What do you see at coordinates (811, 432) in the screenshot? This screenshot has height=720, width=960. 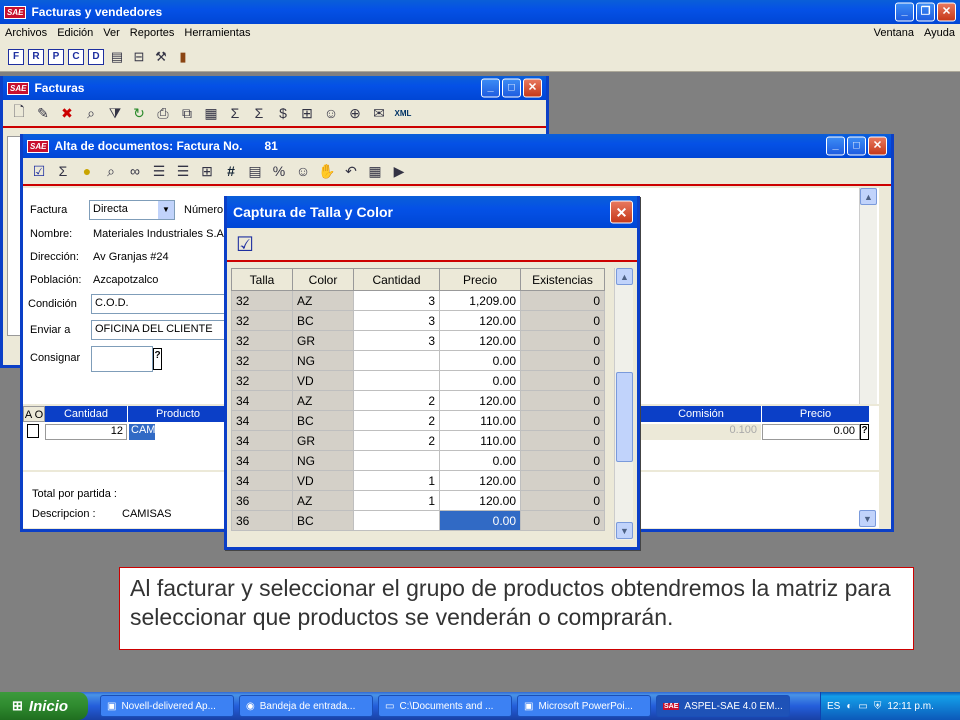 I see `row-precio: 0.00` at bounding box center [811, 432].